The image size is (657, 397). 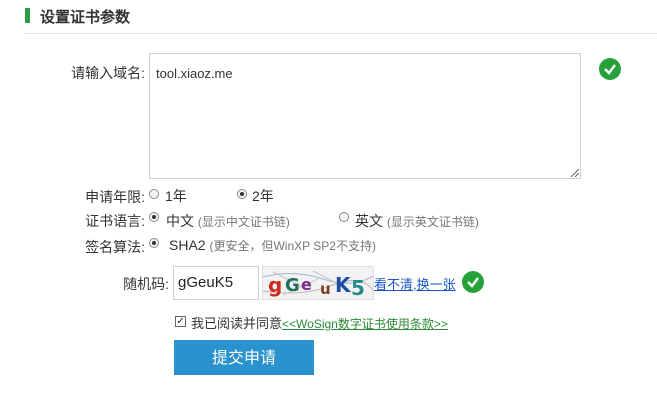 What do you see at coordinates (146, 284) in the screenshot?
I see `captcha-label: 随机码:` at bounding box center [146, 284].